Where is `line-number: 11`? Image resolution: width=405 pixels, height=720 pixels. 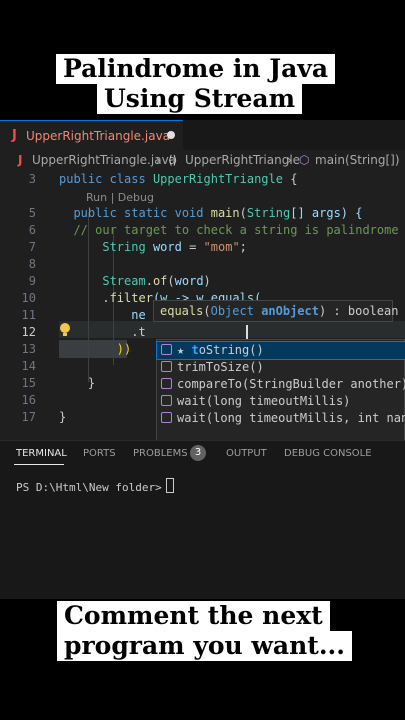
line-number: 11 is located at coordinates (28, 315).